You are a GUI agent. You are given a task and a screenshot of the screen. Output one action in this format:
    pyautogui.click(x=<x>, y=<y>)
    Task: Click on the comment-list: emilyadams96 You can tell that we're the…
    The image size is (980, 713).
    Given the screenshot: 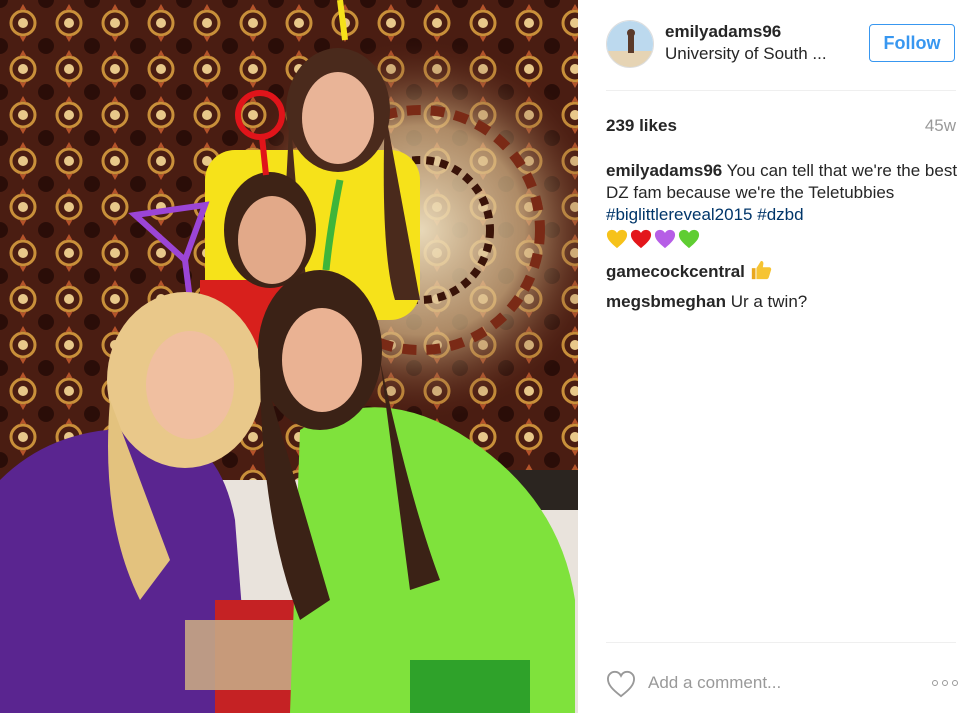 What is the action you would take?
    pyautogui.click(x=784, y=240)
    